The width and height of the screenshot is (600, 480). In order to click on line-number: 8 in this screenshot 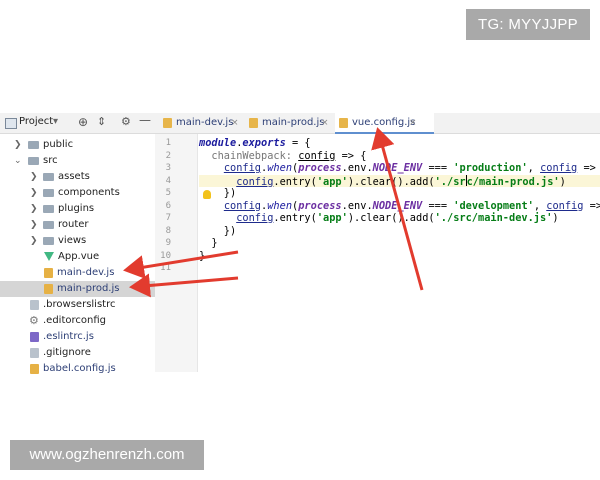, I will do `click(168, 230)`.